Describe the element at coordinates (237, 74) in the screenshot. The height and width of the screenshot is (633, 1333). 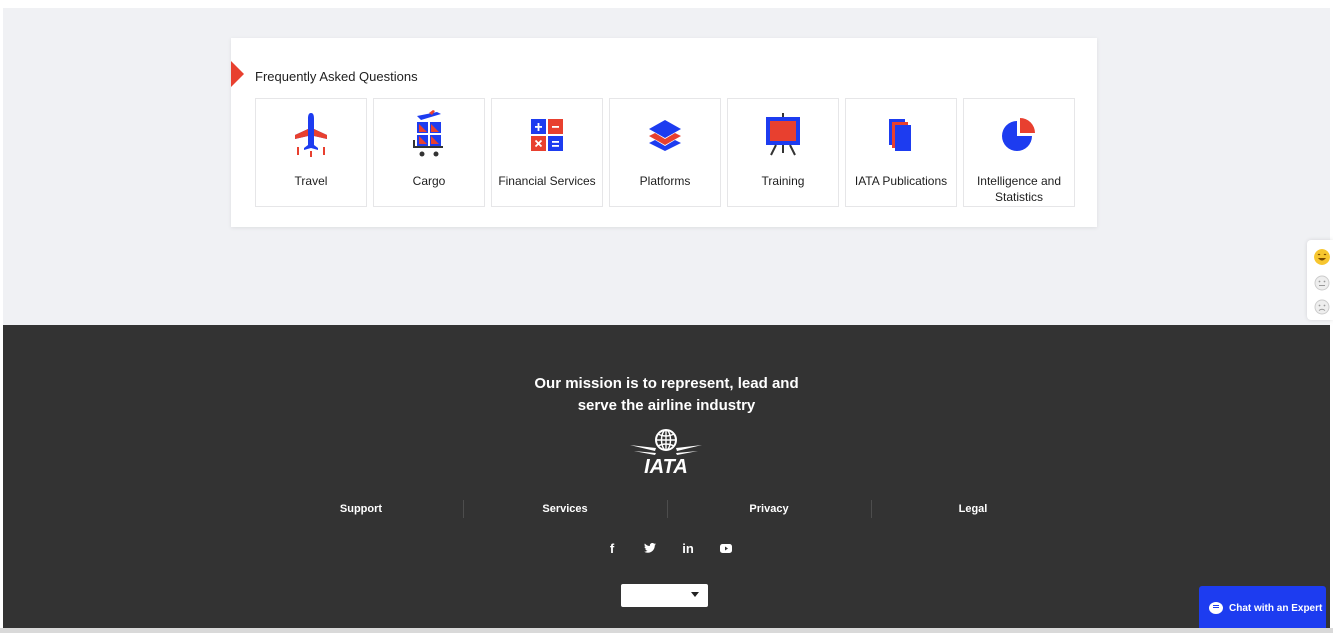
I see `section-marker` at that location.